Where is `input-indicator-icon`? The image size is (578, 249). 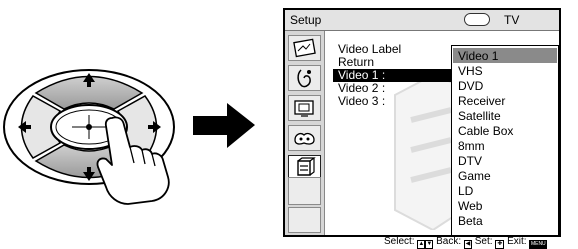 input-indicator-icon is located at coordinates (477, 19).